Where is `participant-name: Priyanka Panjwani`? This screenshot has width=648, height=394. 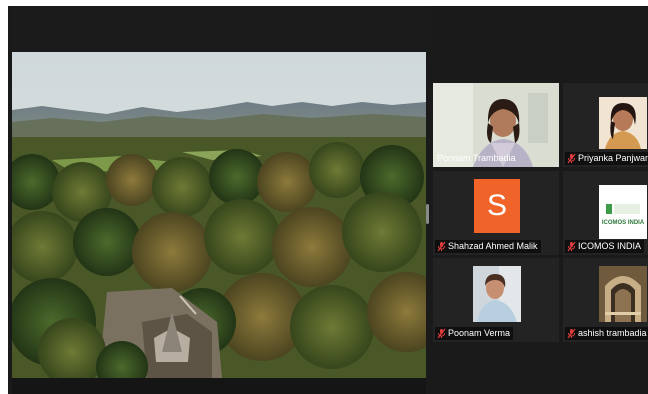 participant-name: Priyanka Panjwani is located at coordinates (613, 158).